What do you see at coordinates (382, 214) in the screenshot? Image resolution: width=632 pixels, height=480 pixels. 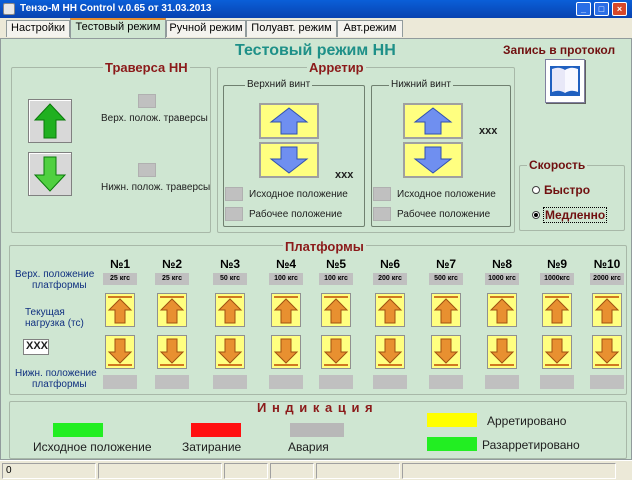 I see `bottom-screw-work-indicator` at bounding box center [382, 214].